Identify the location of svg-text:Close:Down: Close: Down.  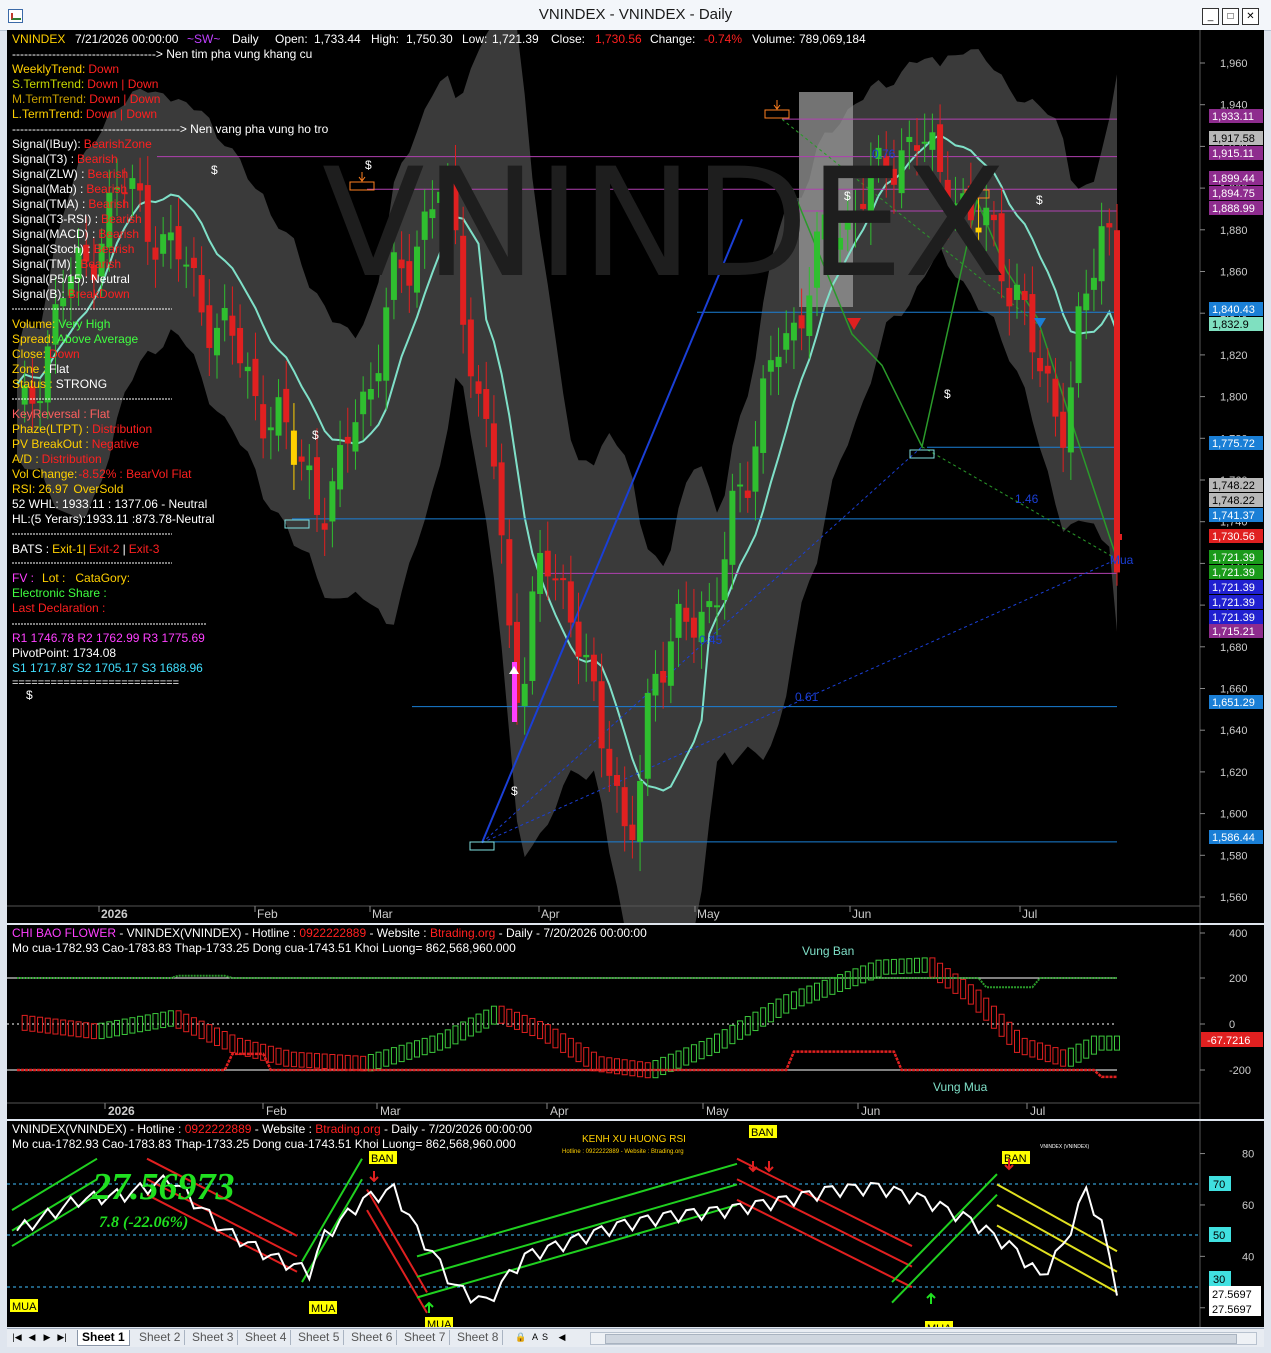
(46, 354).